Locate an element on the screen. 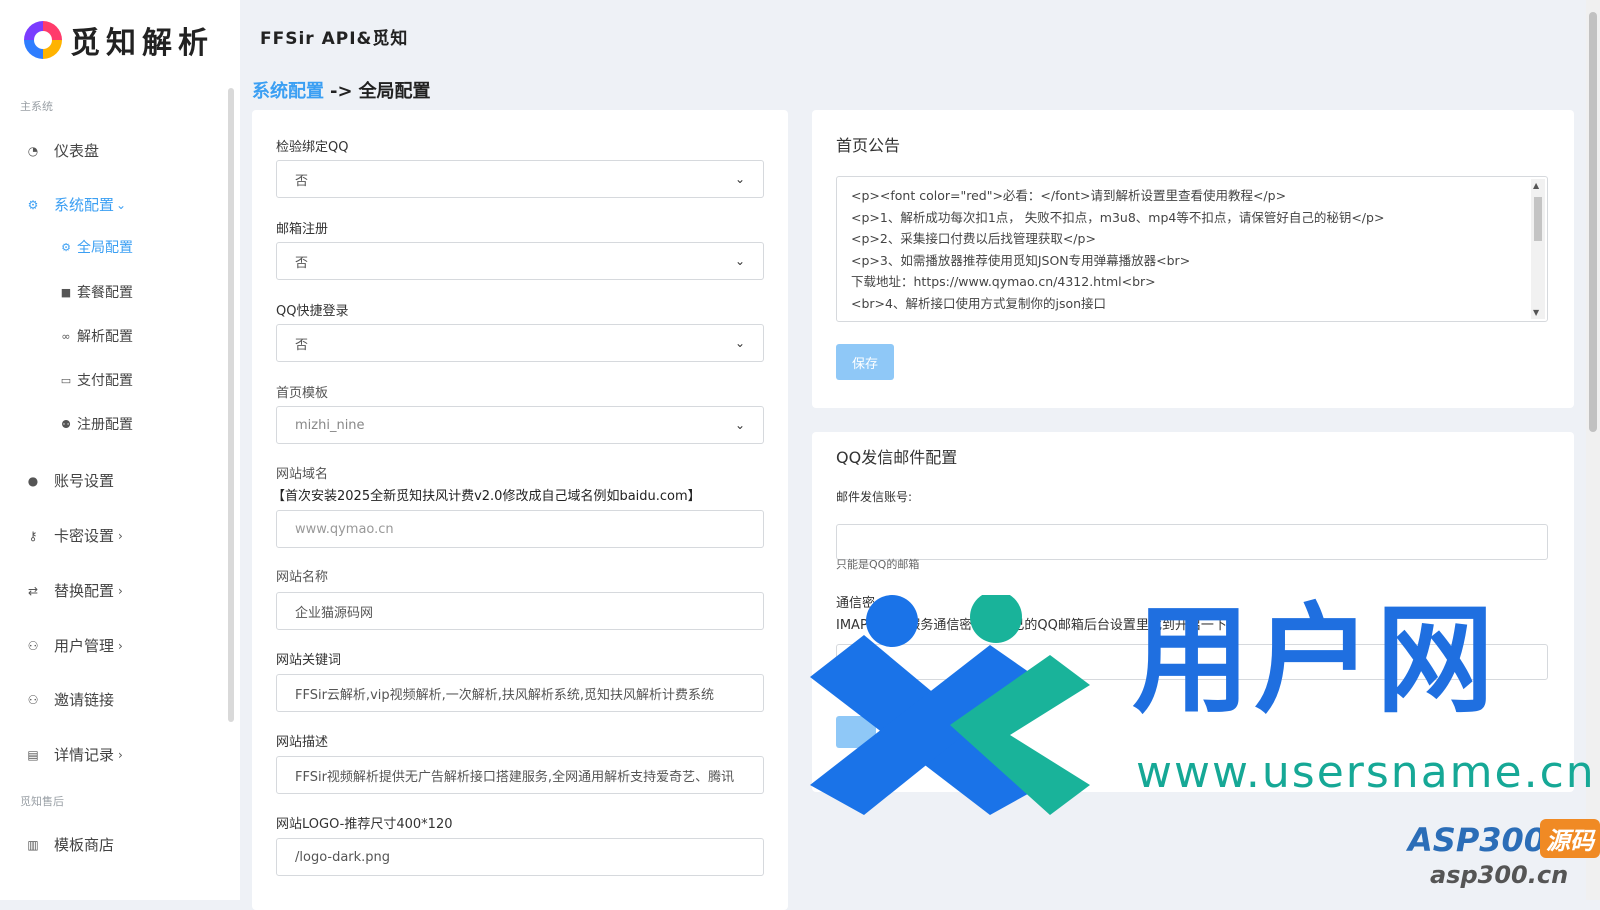 The width and height of the screenshot is (1600, 910). scroll-up-icon: ▲ is located at coordinates (1536, 185).